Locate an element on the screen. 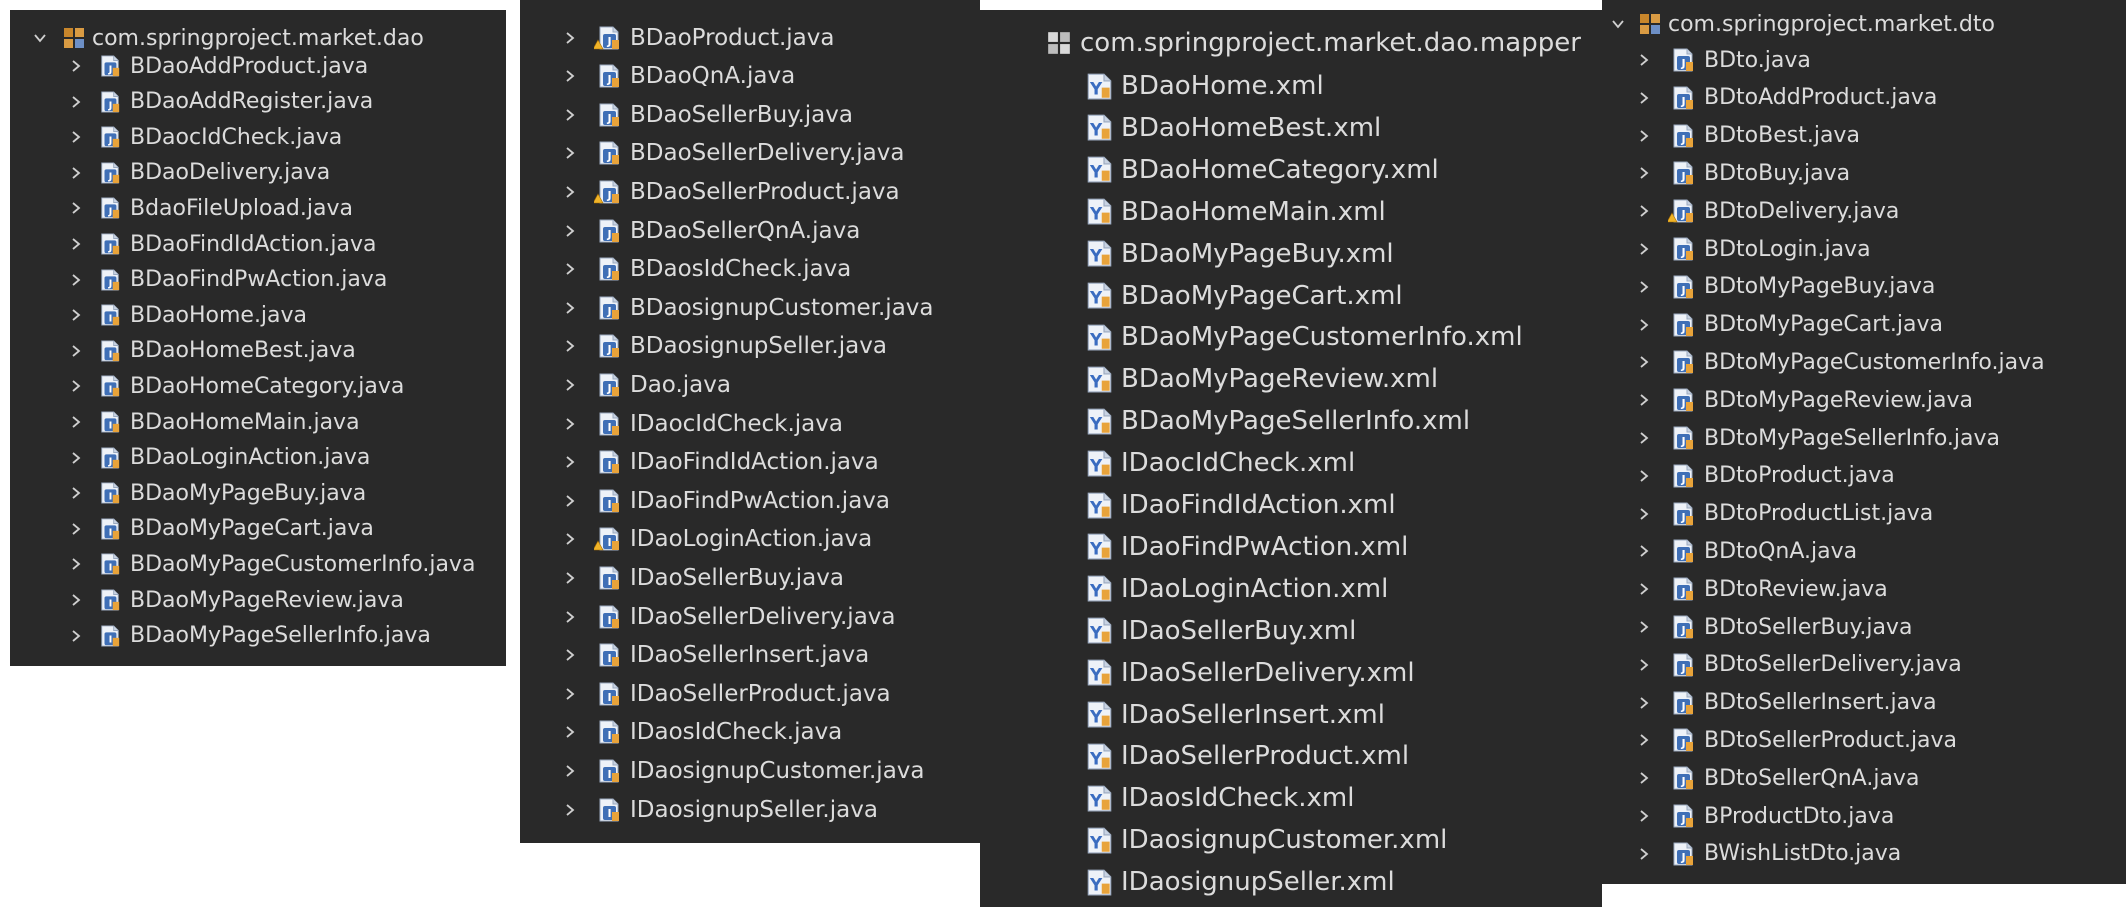 Image resolution: width=2126 pixels, height=907 pixels. file-row: J BDaoSellerQnA.java is located at coordinates (750, 230).